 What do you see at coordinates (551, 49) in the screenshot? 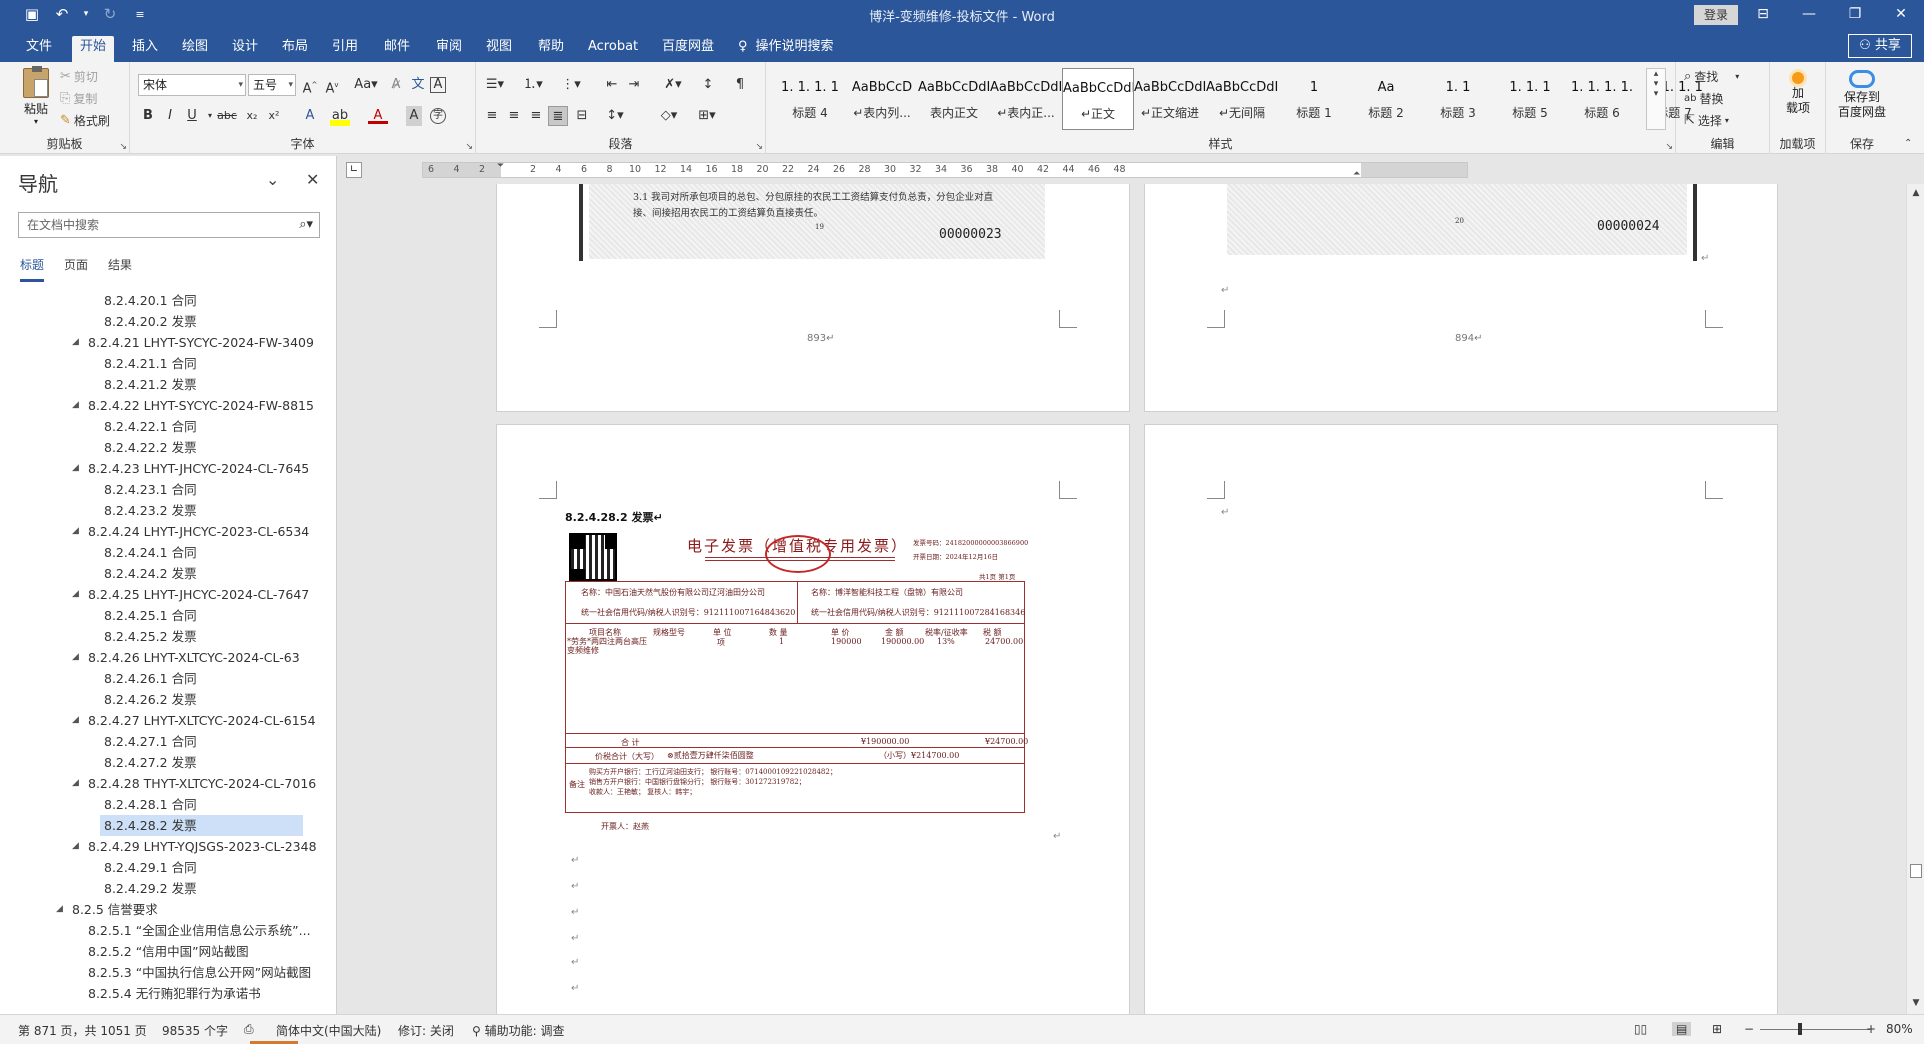
I see `tab-help: 帮助` at bounding box center [551, 49].